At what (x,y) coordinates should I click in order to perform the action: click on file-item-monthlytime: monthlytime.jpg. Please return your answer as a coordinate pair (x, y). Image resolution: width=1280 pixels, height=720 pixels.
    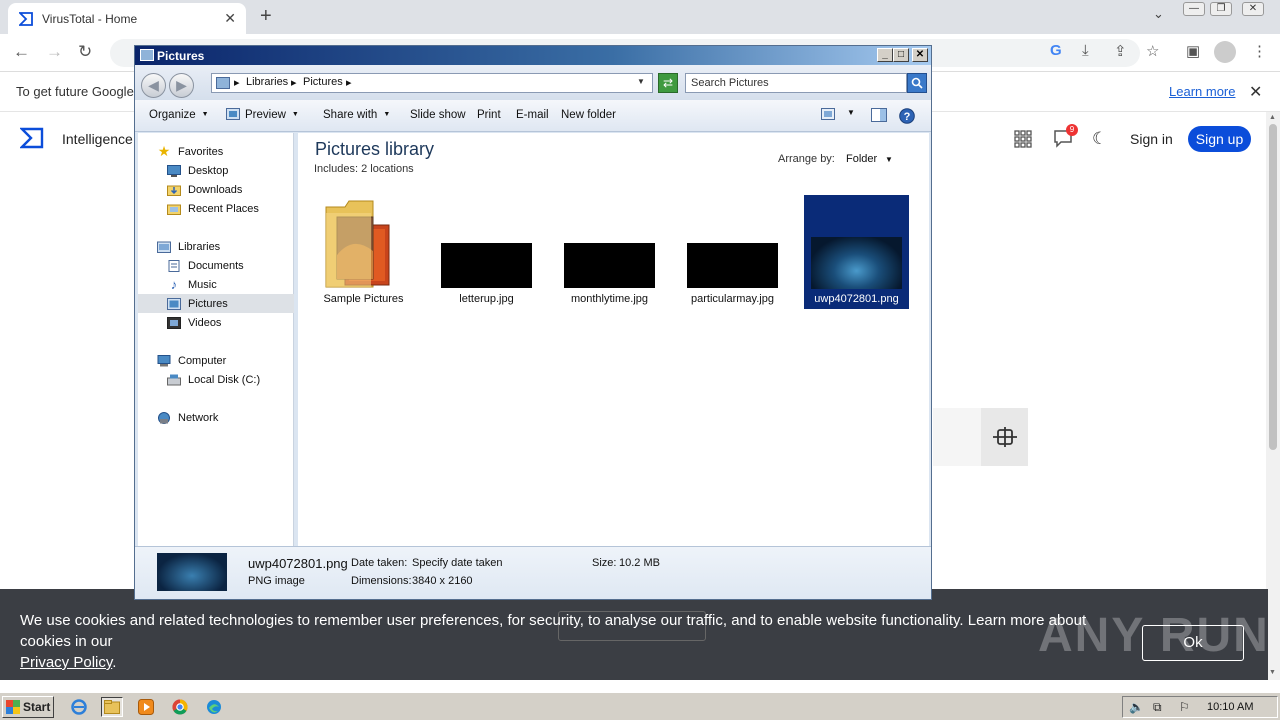
    Looking at the image, I should click on (609, 252).